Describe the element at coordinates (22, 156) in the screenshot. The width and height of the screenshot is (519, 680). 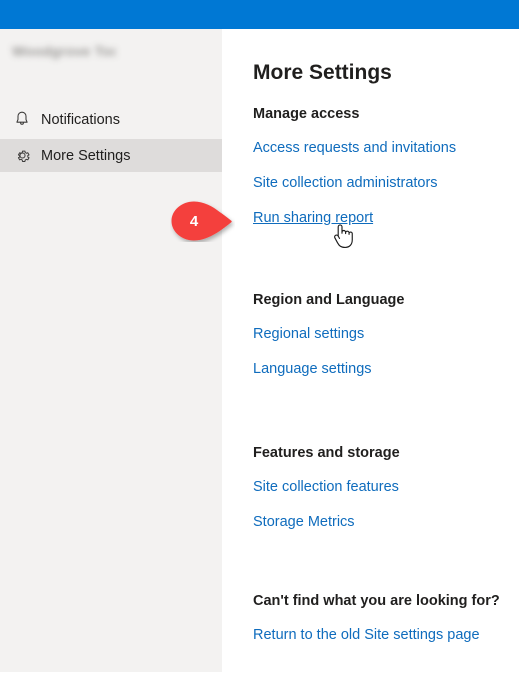
I see `gear-icon` at that location.